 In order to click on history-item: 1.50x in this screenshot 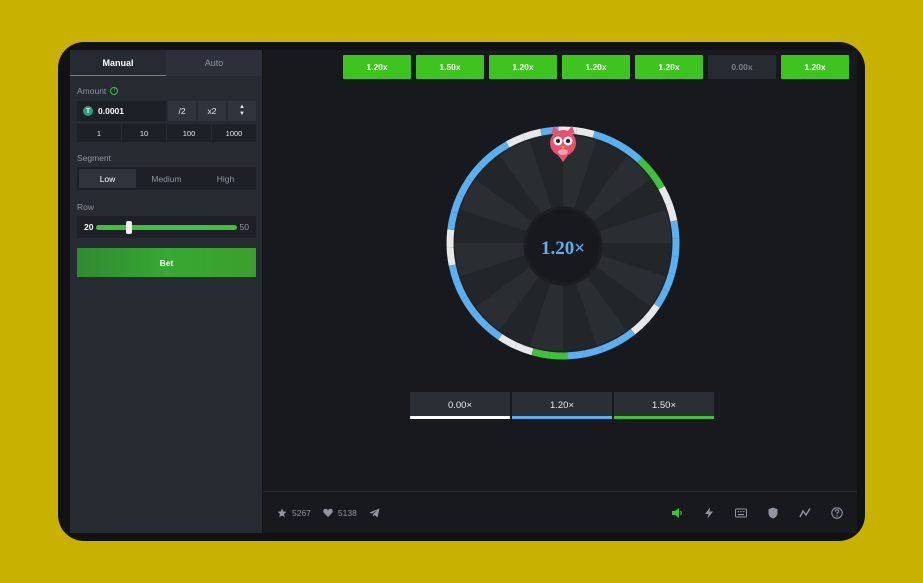, I will do `click(450, 67)`.